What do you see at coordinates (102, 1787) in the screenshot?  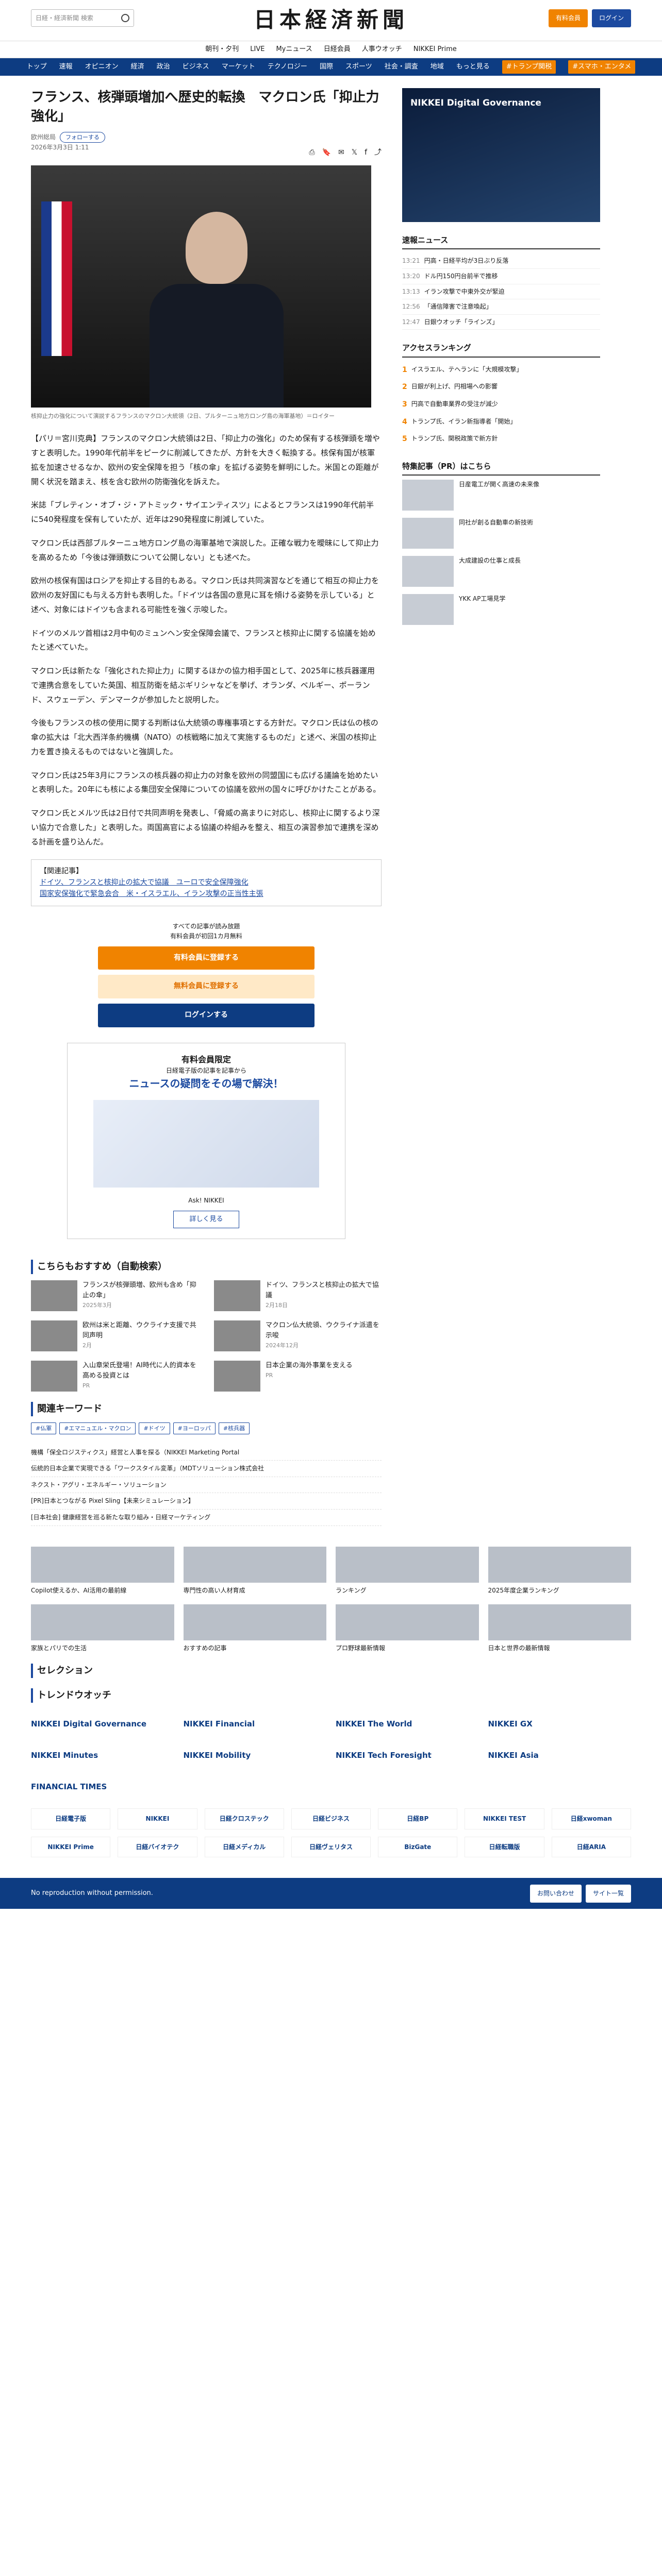 I see `brand-logo: FINANCIAL TIMES` at bounding box center [102, 1787].